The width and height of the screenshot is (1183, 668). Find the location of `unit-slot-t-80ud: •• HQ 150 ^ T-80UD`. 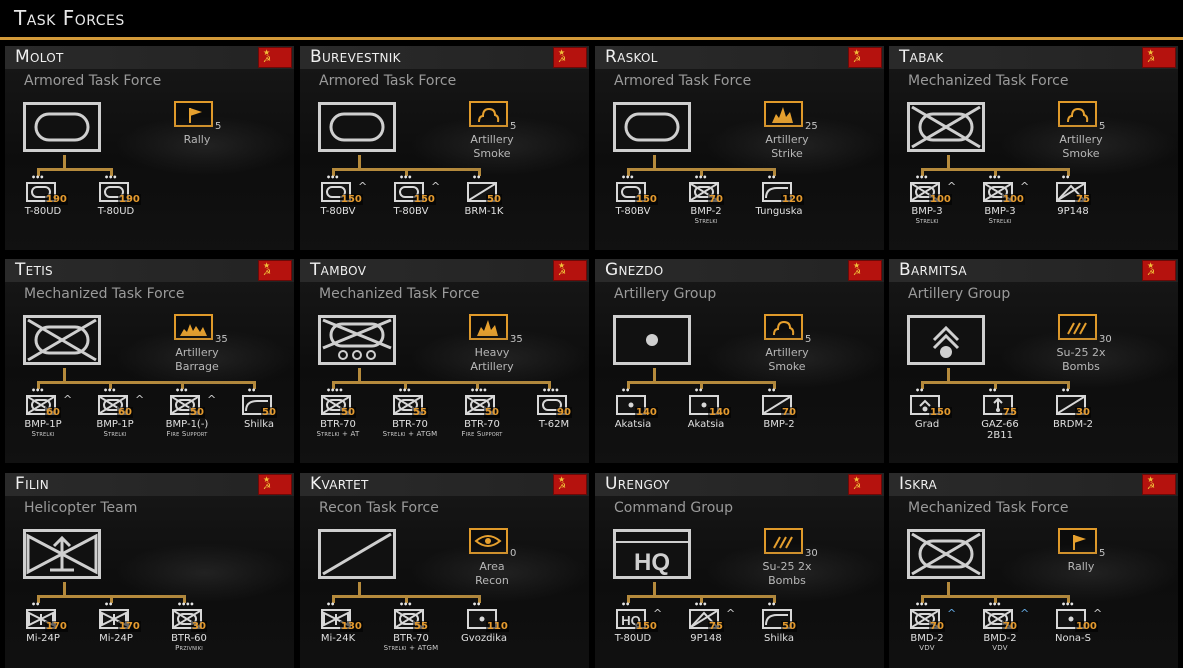

unit-slot-t-80ud: •• HQ 150 ^ T-80UD is located at coordinates (644, 634).